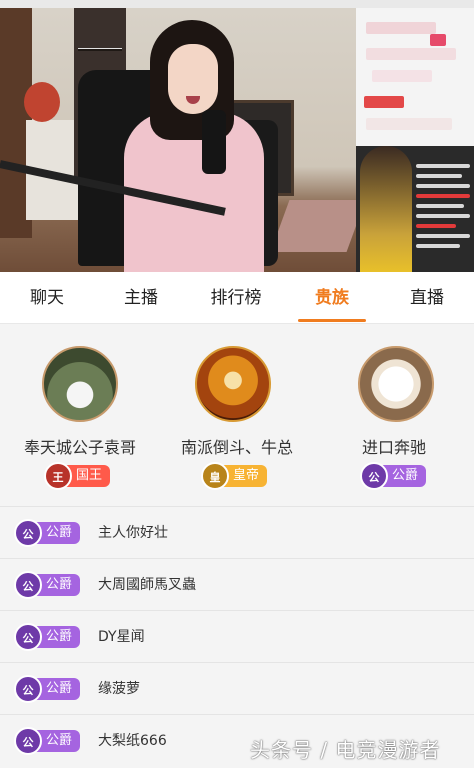 The width and height of the screenshot is (474, 768). I want to click on noble-name: 进口奔驰, so click(393, 447).